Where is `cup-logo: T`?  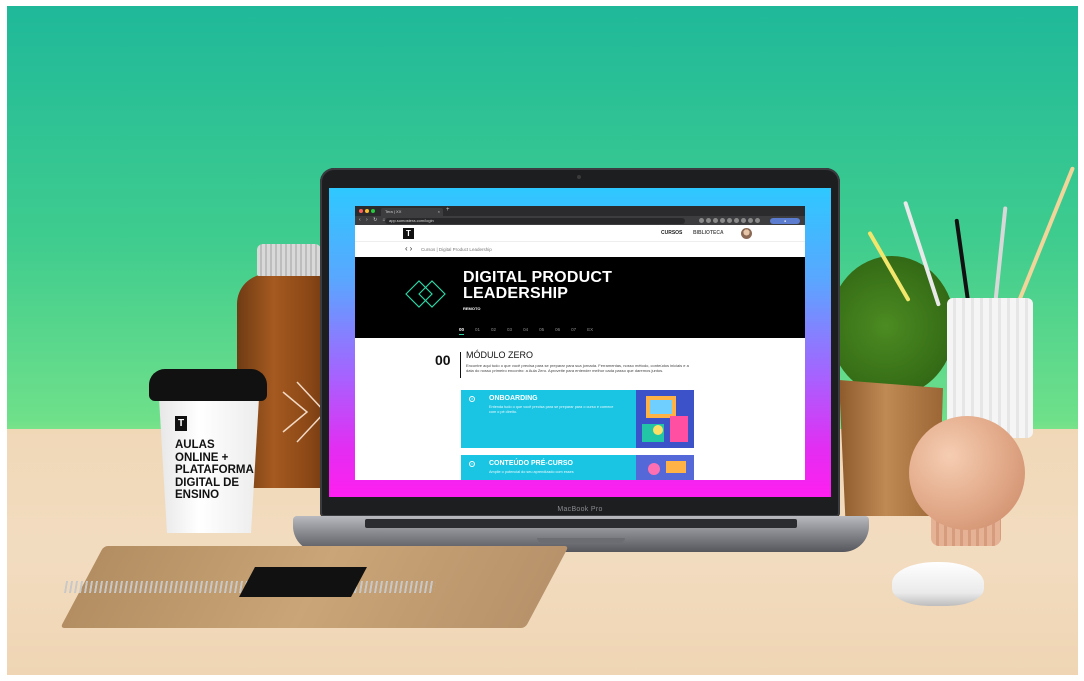 cup-logo: T is located at coordinates (181, 423).